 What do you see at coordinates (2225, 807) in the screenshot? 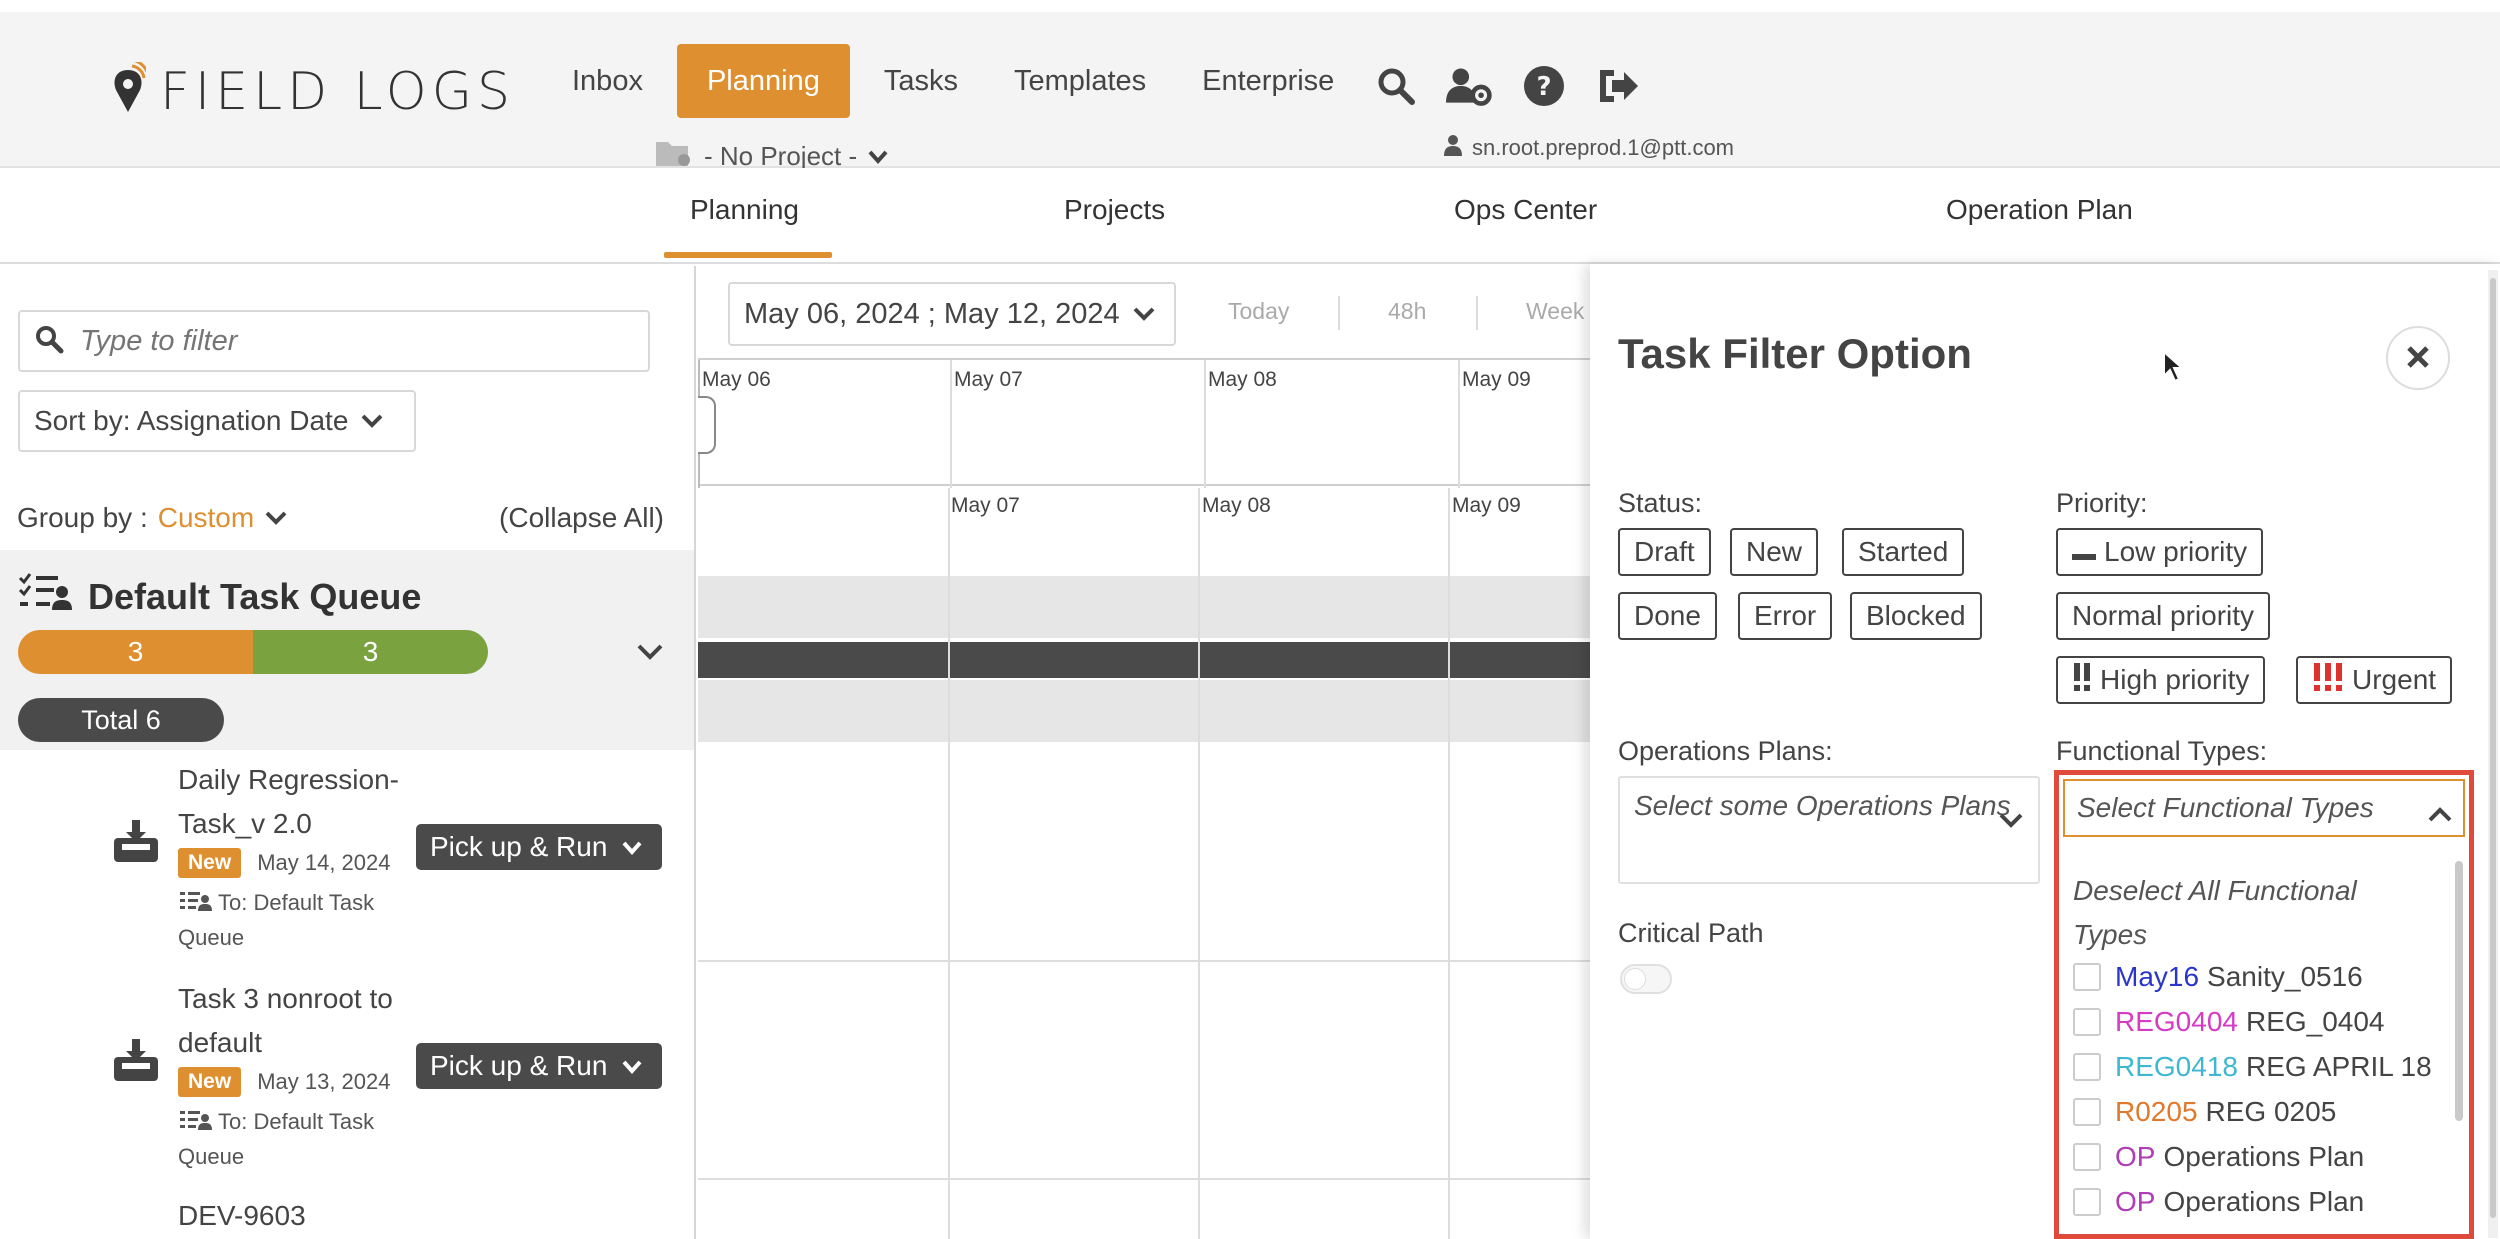
I see `functional-types-placeholder: Select Functional Types` at bounding box center [2225, 807].